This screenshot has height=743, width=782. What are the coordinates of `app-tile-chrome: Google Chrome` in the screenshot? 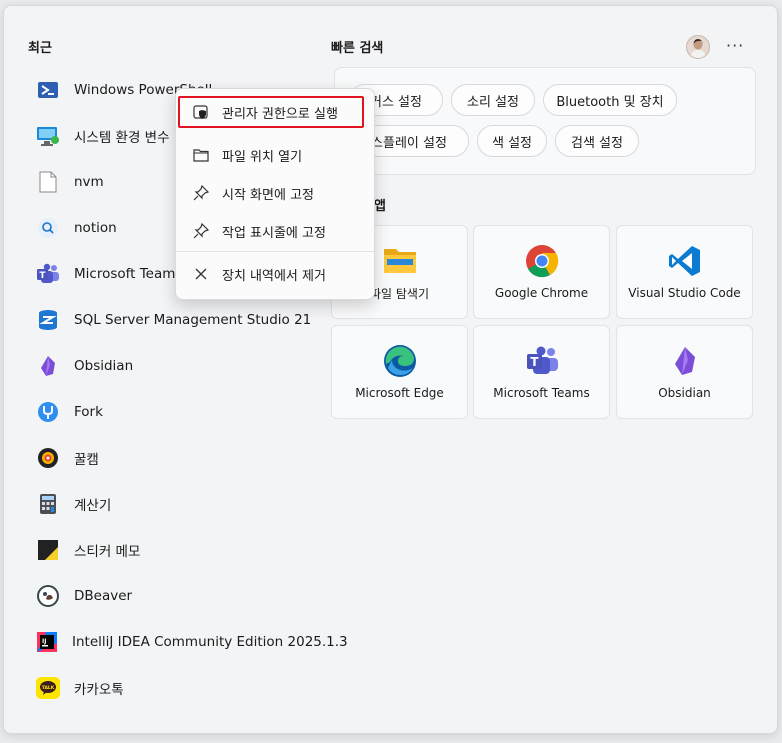 It's located at (541, 272).